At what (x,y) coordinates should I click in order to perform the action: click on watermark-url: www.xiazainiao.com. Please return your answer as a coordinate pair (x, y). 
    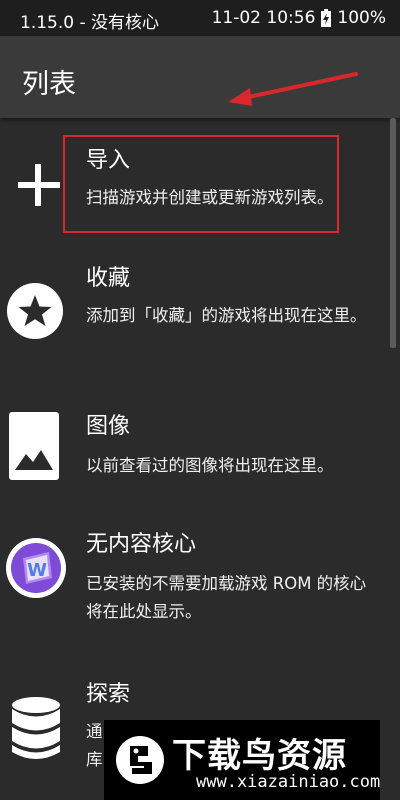
    Looking at the image, I should click on (288, 782).